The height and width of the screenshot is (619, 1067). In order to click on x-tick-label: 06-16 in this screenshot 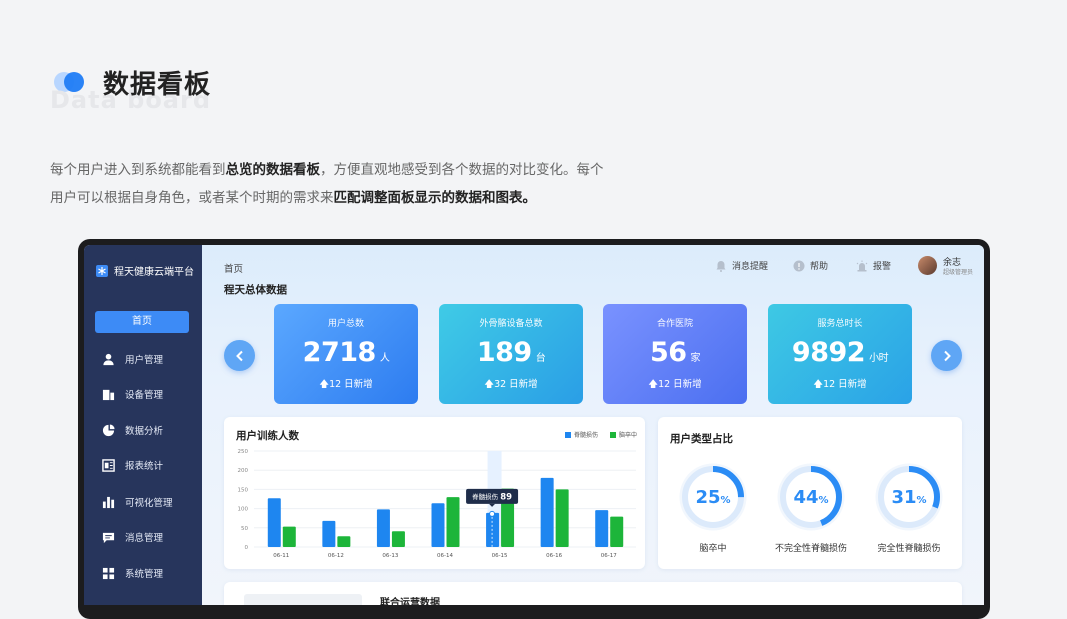, I will do `click(554, 556)`.